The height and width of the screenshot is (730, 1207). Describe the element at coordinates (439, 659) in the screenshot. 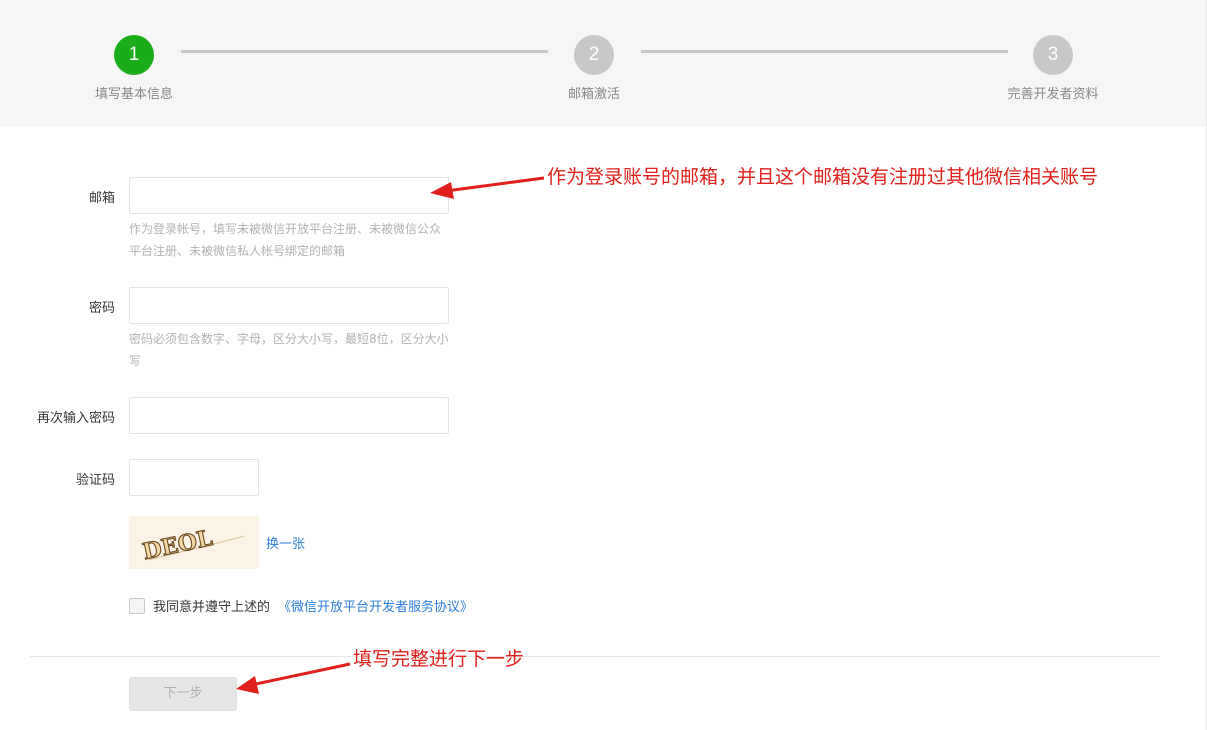

I see `next-annotation: 填写完整进行下一步` at that location.